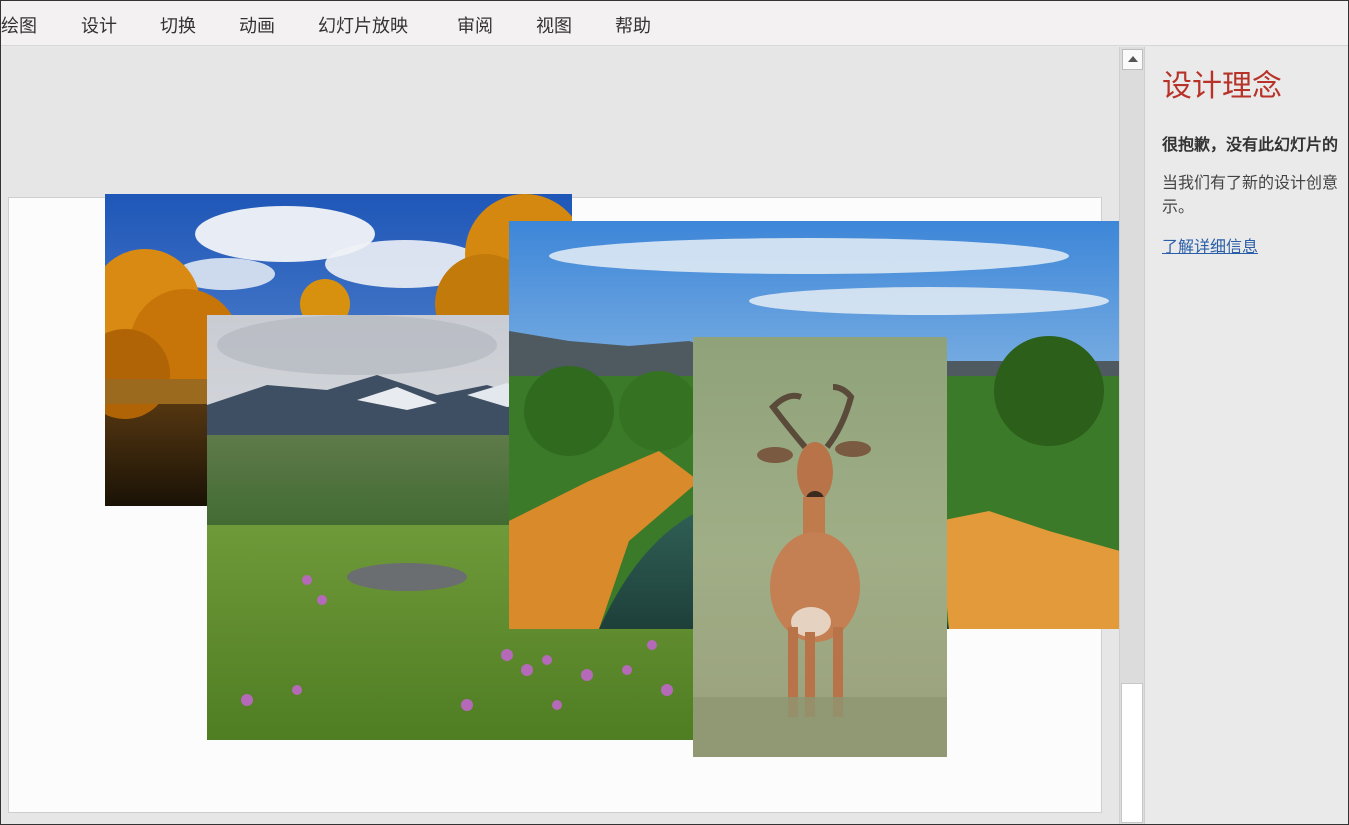 Image resolution: width=1349 pixels, height=825 pixels. I want to click on vertical-scrollbar, so click(1132, 435).